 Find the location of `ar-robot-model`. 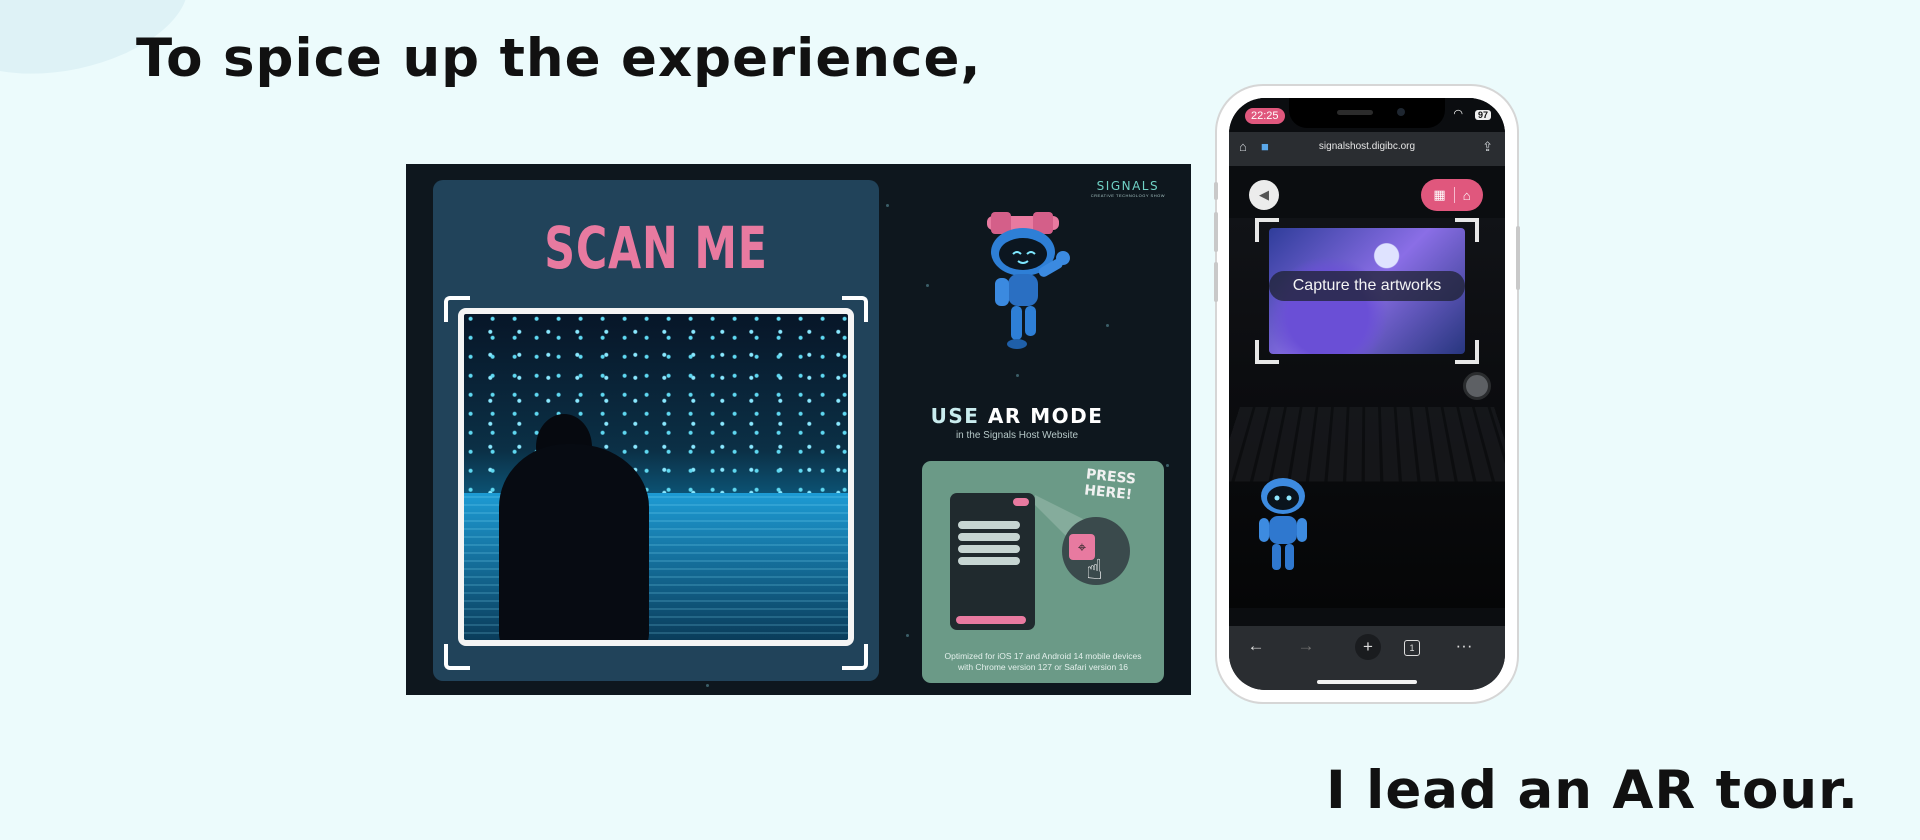

ar-robot-model is located at coordinates (1283, 524).